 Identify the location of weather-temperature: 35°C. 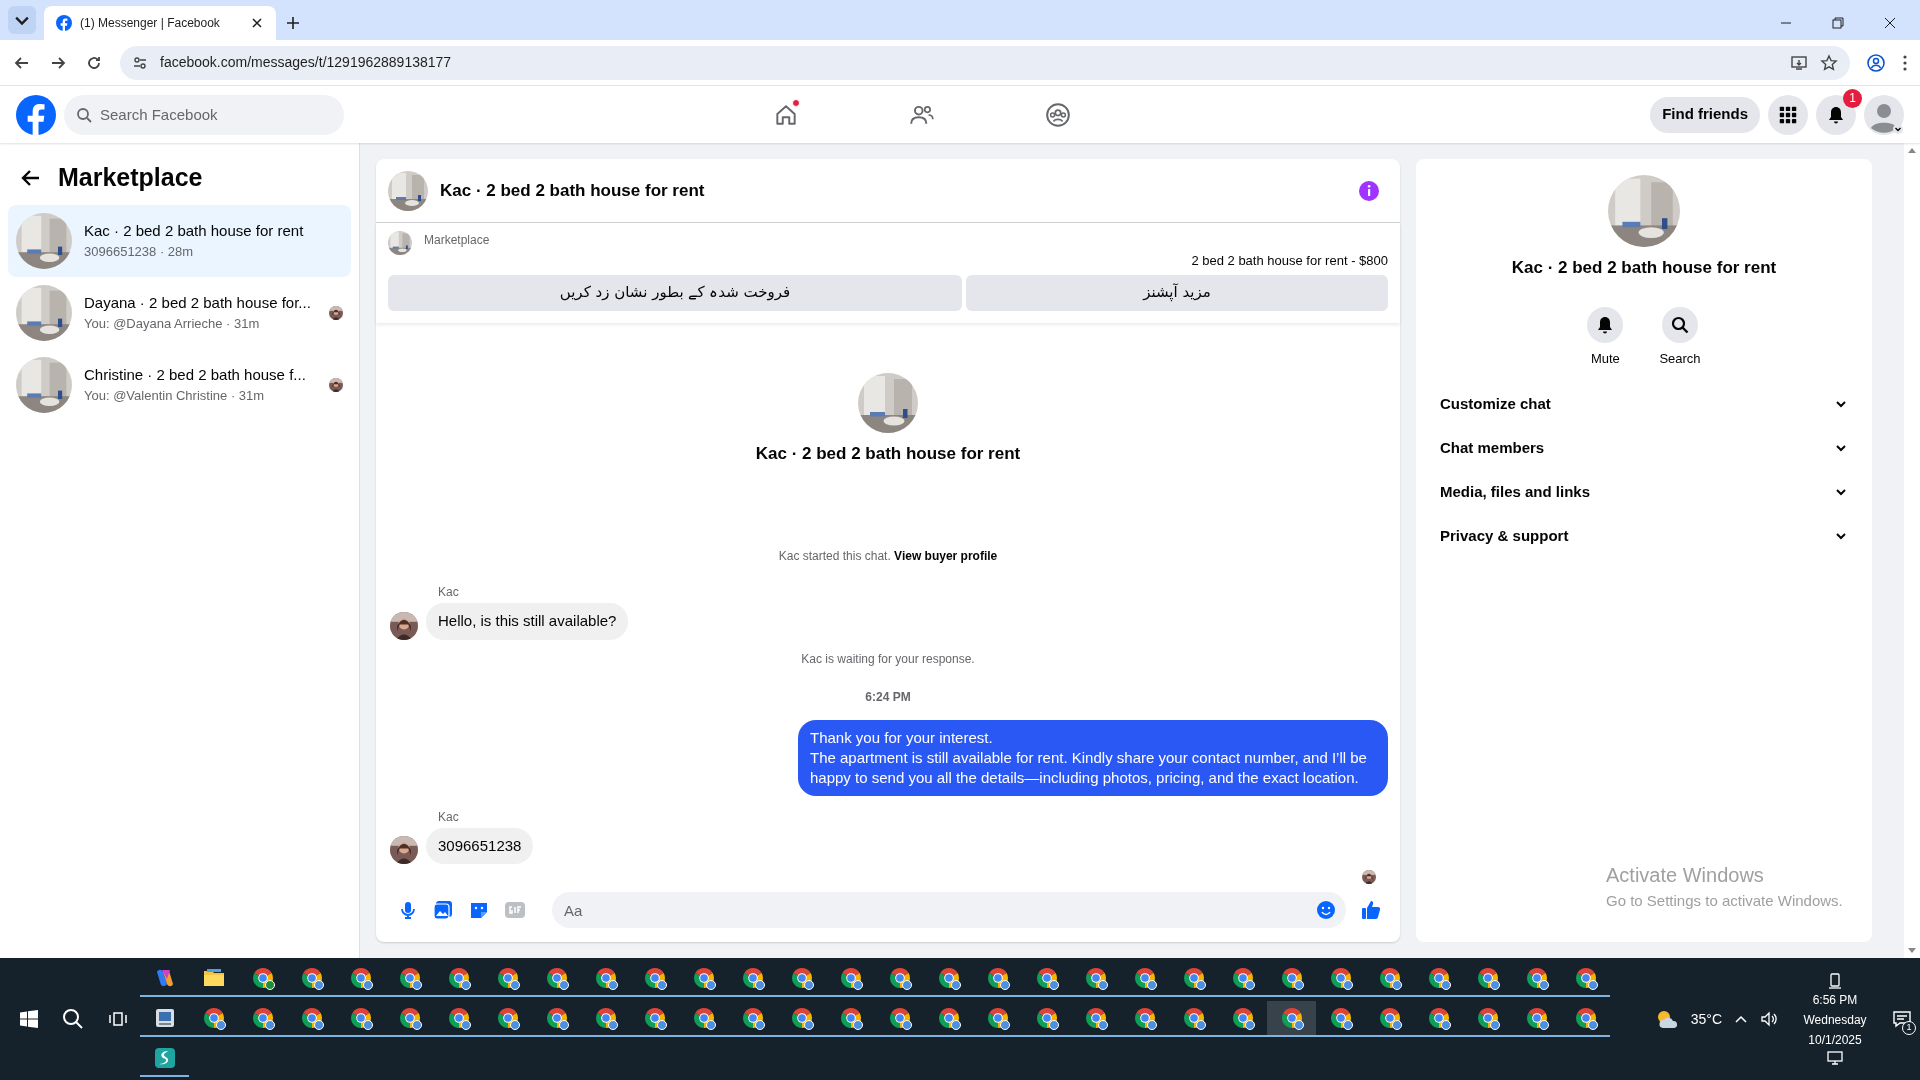
(1706, 1019).